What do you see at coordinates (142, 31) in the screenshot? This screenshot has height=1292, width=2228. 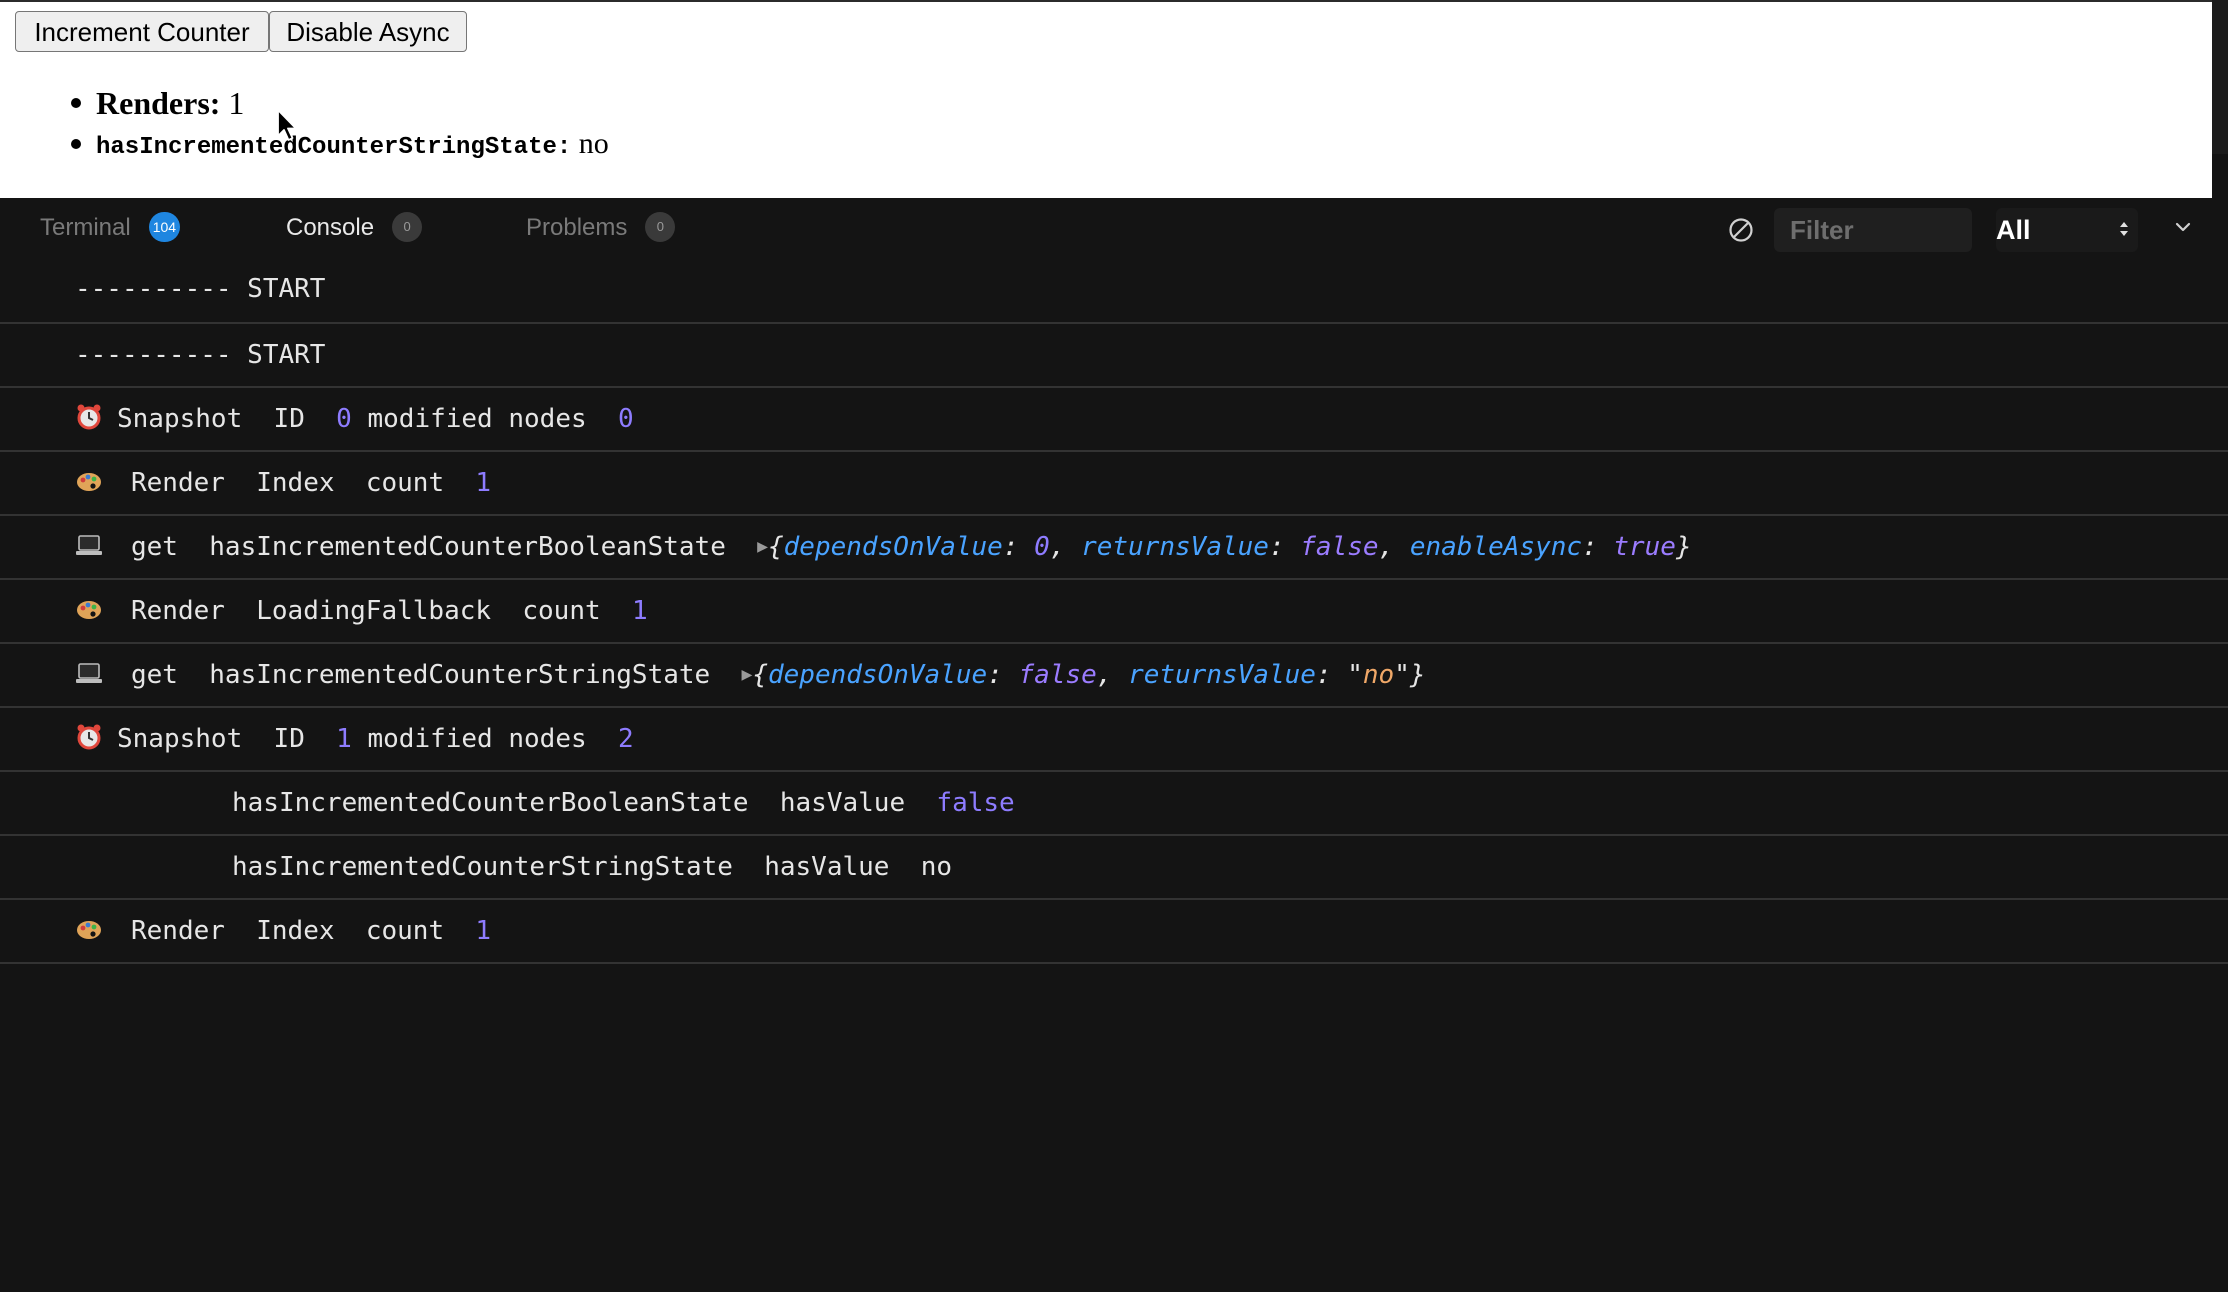 I see `increment-counter-button: Increment Counter` at bounding box center [142, 31].